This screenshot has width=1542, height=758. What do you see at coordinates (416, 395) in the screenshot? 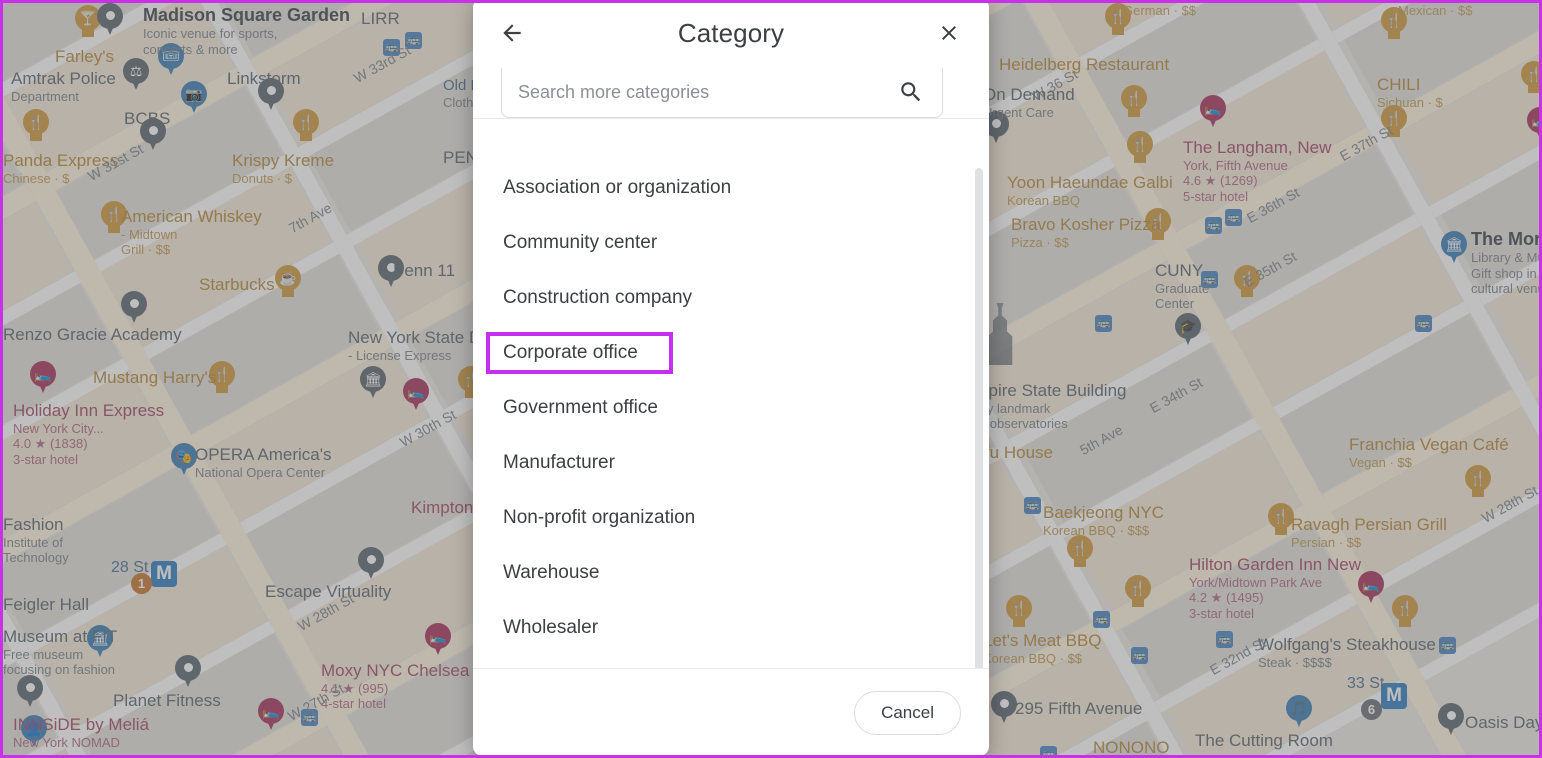
I see `map-pin-hotel-30th: 🛌` at bounding box center [416, 395].